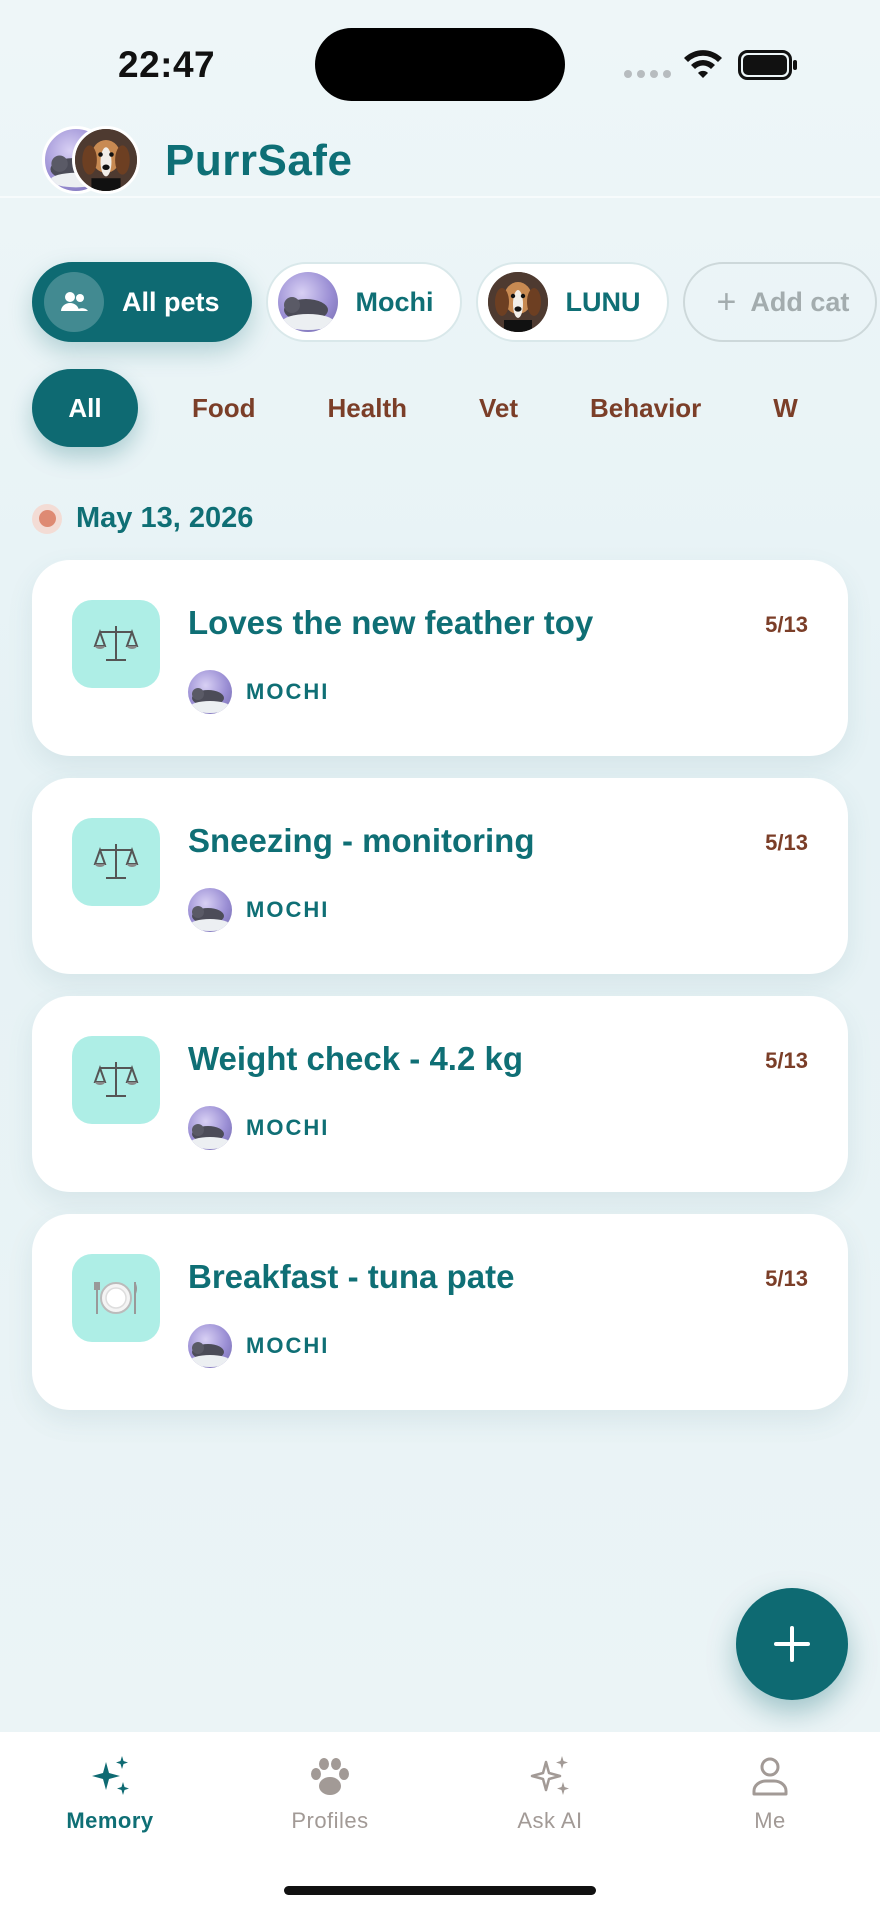  What do you see at coordinates (330, 1776) in the screenshot?
I see `paw-icon` at bounding box center [330, 1776].